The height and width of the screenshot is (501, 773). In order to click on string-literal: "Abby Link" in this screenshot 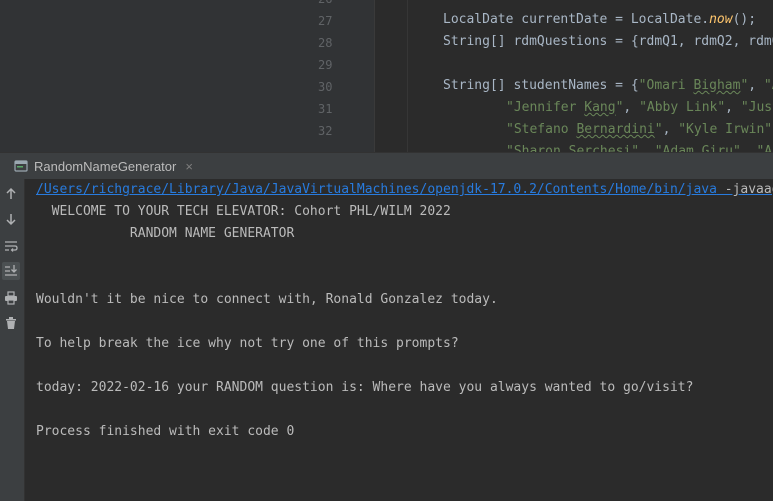, I will do `click(682, 107)`.